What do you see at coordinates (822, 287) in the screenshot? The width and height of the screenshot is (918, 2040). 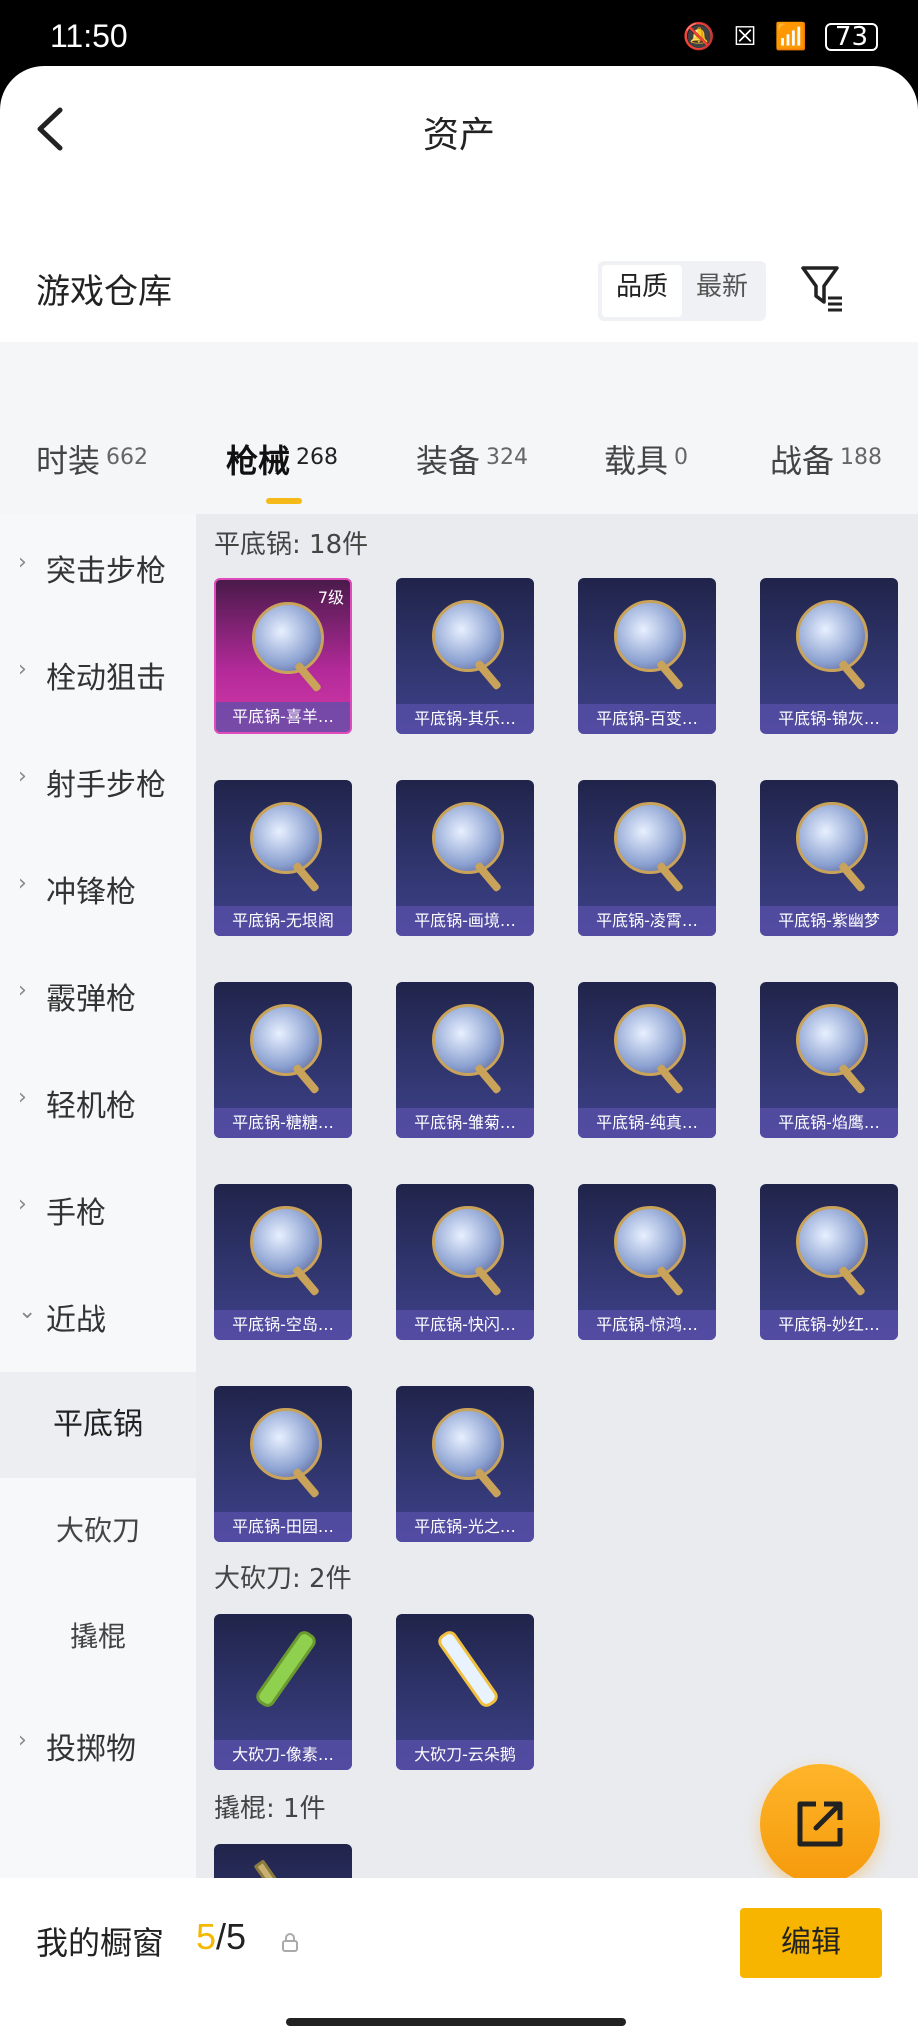 I see `filter-icon` at bounding box center [822, 287].